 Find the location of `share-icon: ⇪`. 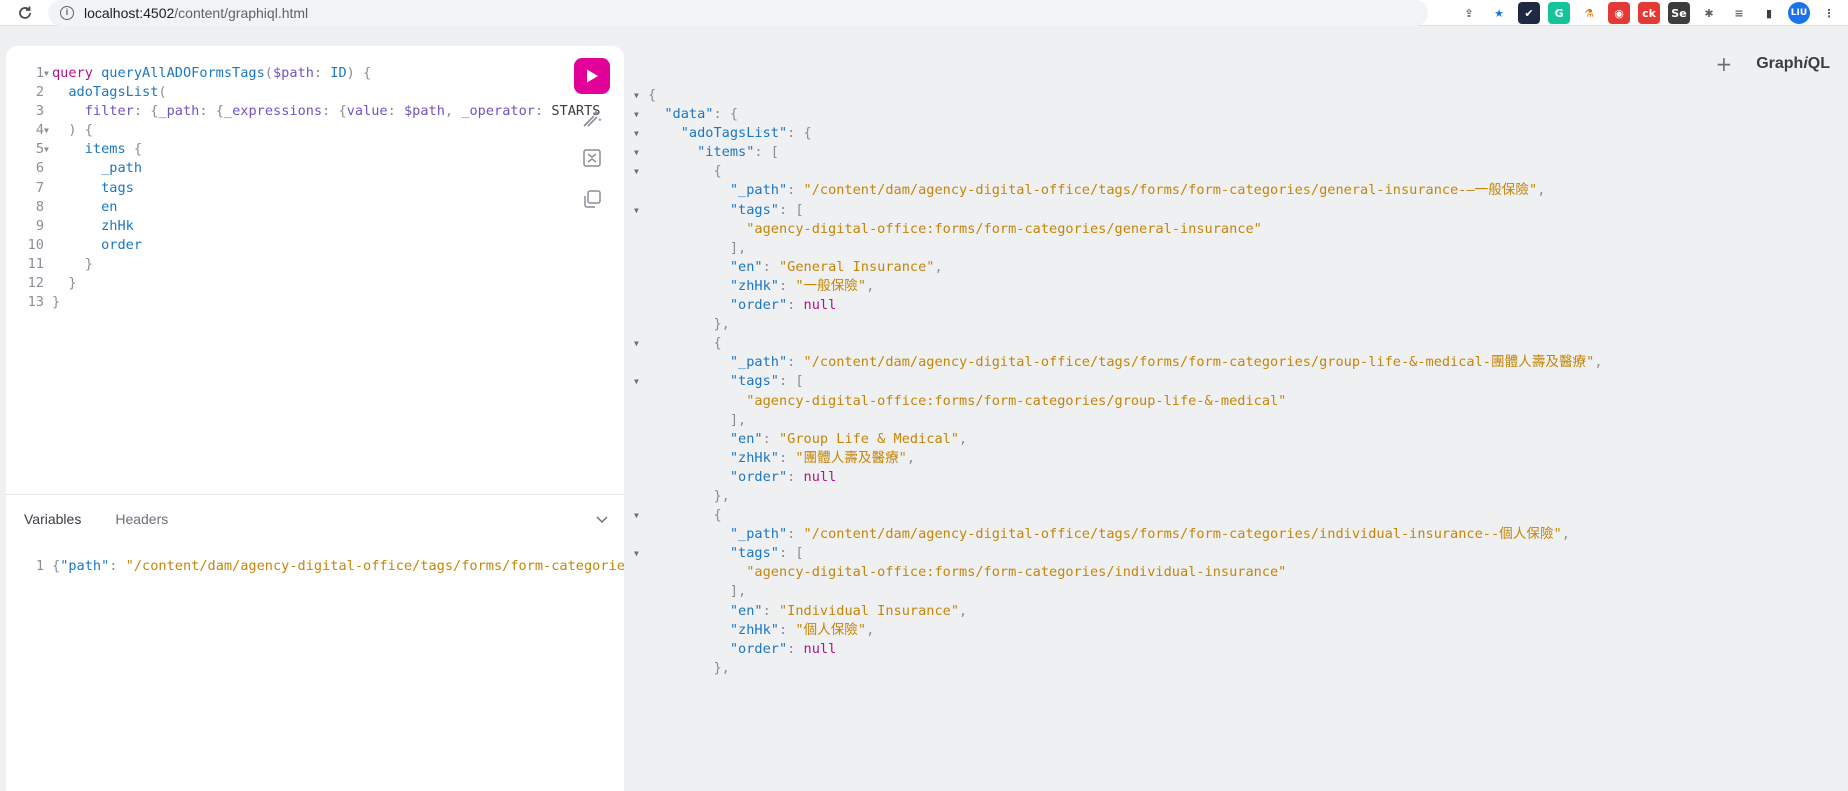

share-icon: ⇪ is located at coordinates (1469, 13).